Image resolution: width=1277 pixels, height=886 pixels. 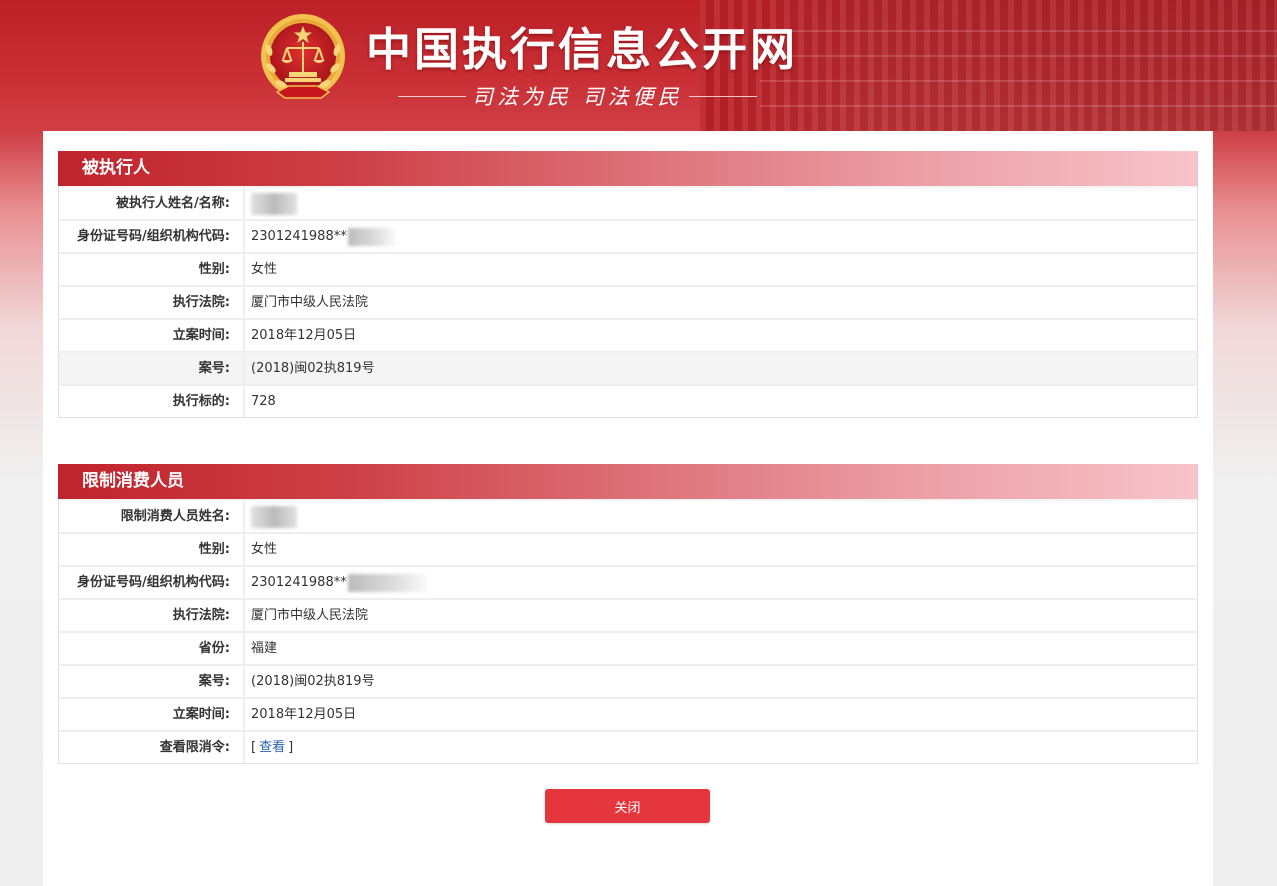 What do you see at coordinates (722, 96) in the screenshot?
I see `slogan-divider-right` at bounding box center [722, 96].